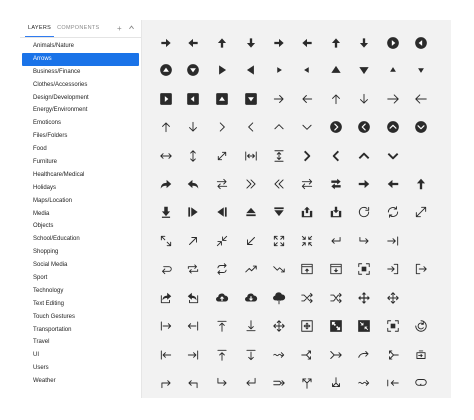  What do you see at coordinates (80, 46) in the screenshot?
I see `category-item: Animals/Nature` at bounding box center [80, 46].